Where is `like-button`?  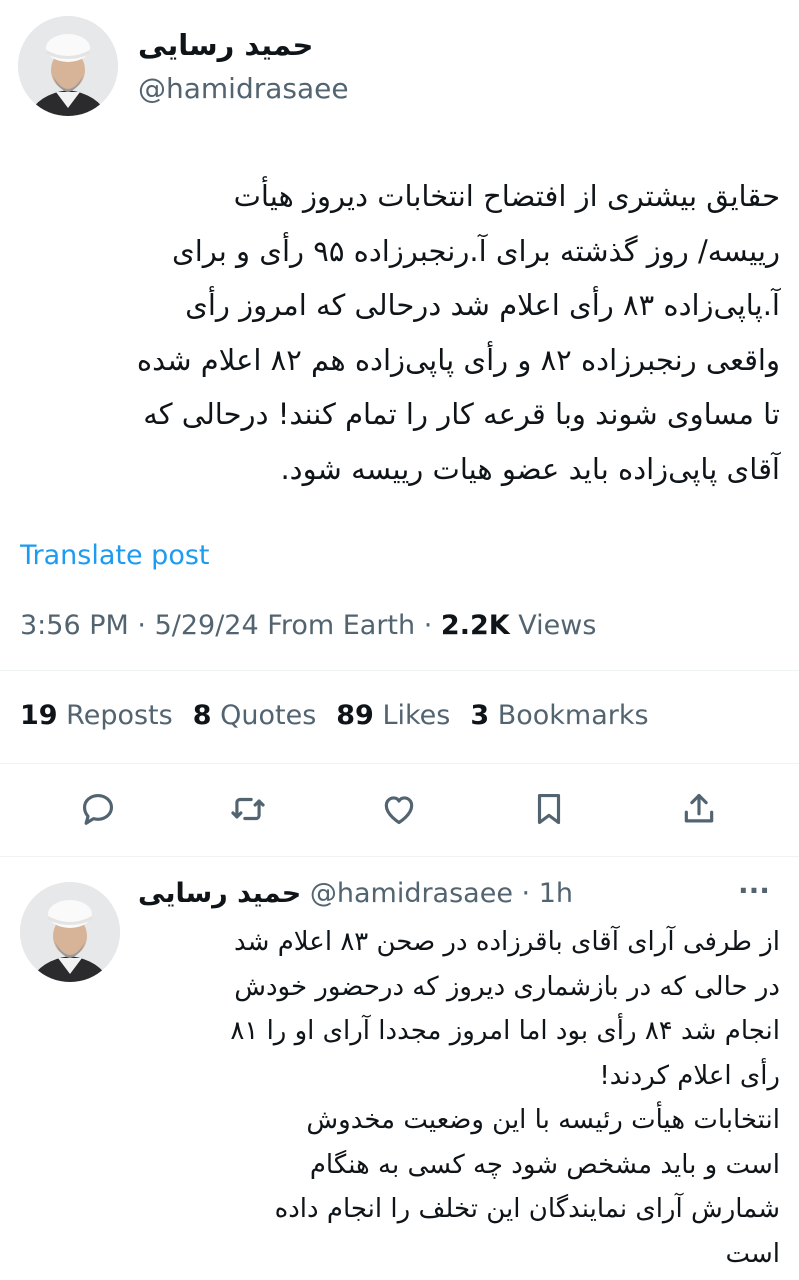 like-button is located at coordinates (399, 809).